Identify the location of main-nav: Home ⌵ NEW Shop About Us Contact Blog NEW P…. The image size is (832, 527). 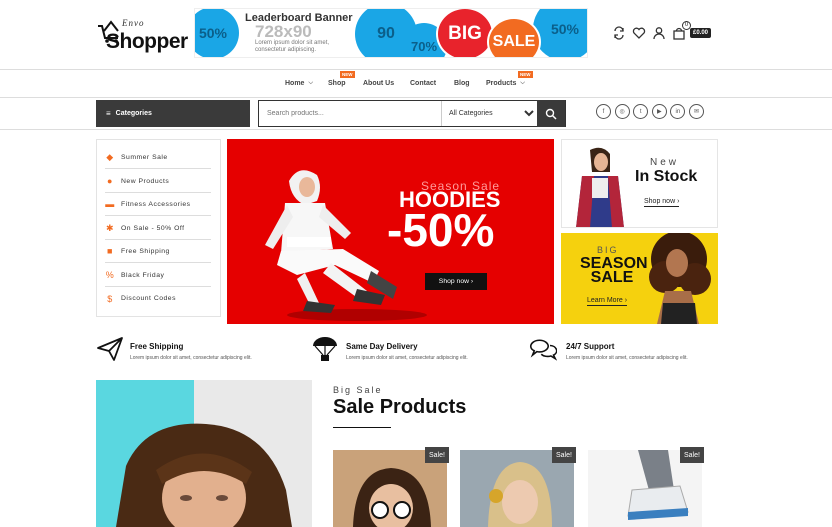
(416, 83).